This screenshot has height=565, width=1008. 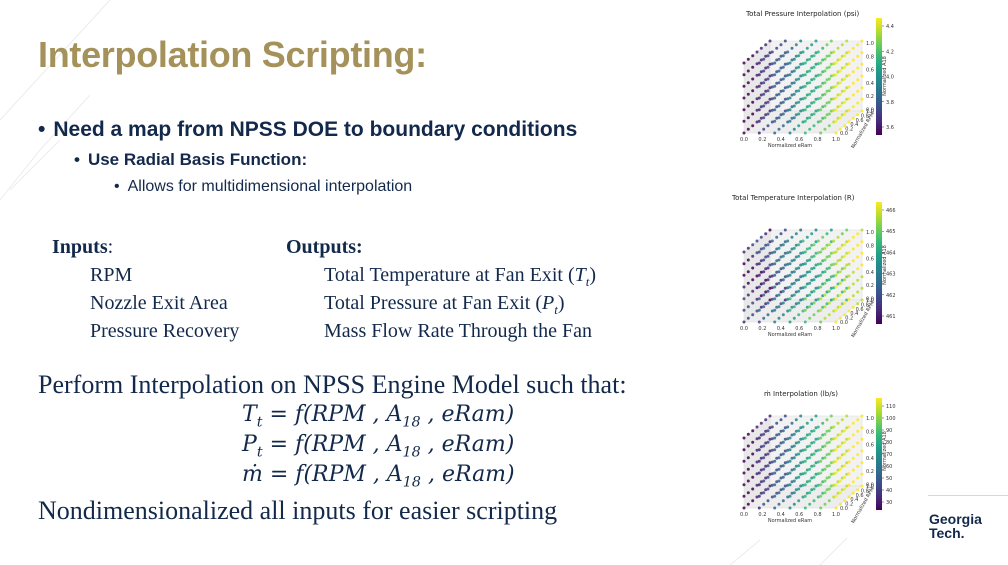 What do you see at coordinates (890, 128) in the screenshot?
I see `colorbar-tick-label: 3.6` at bounding box center [890, 128].